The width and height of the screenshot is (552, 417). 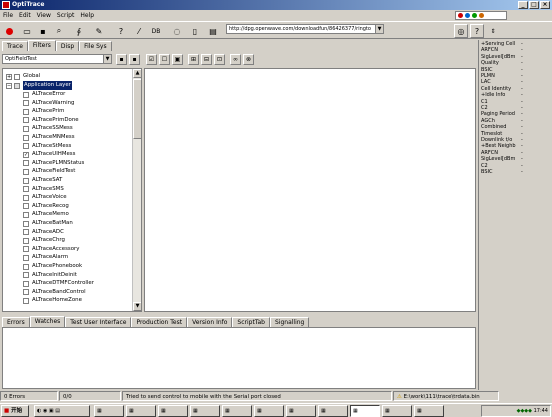 What do you see at coordinates (289, 322) in the screenshot?
I see `tab-signalling: Signalling` at bounding box center [289, 322].